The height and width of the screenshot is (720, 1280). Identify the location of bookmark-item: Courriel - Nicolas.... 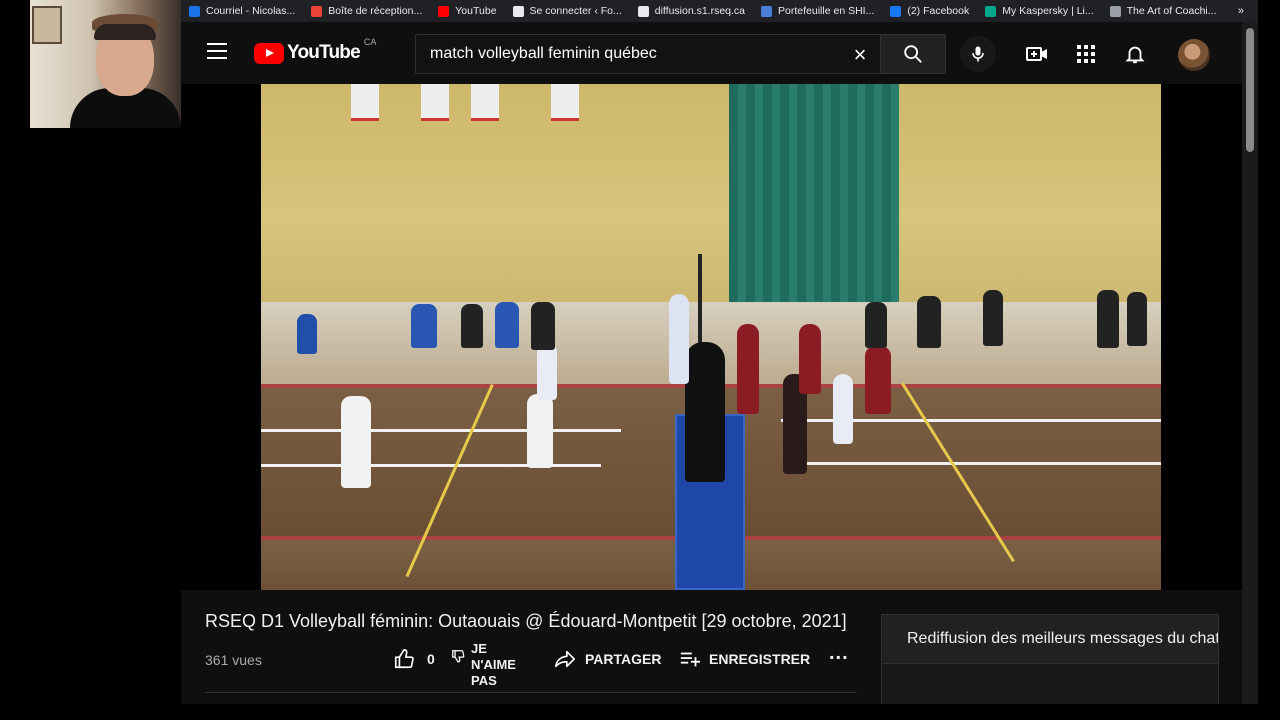
(242, 11).